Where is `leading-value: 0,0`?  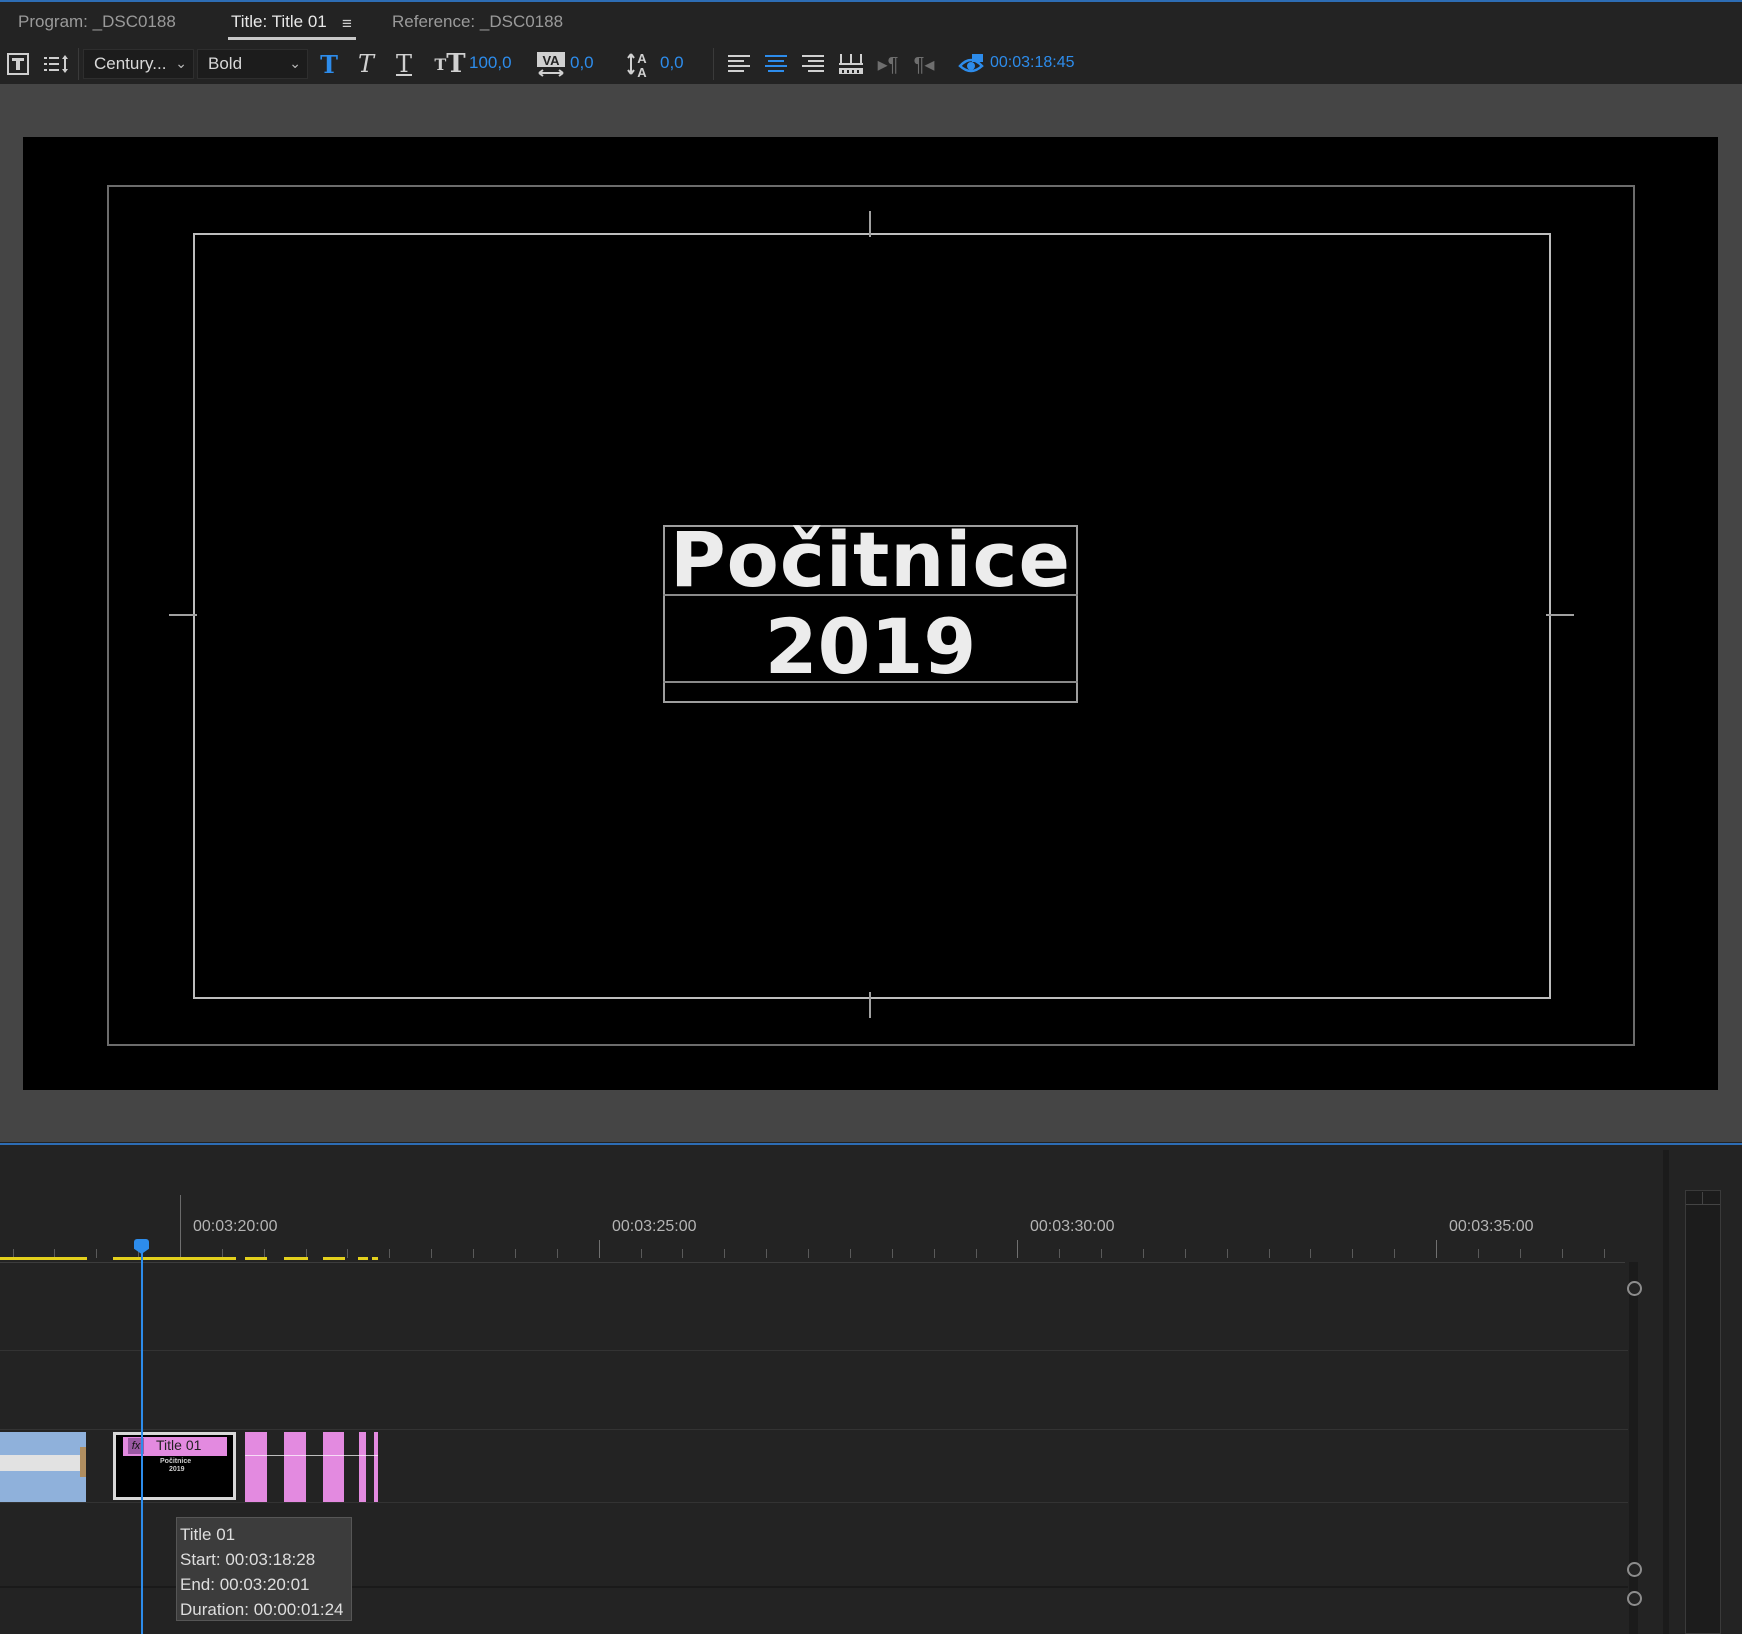 leading-value: 0,0 is located at coordinates (672, 63).